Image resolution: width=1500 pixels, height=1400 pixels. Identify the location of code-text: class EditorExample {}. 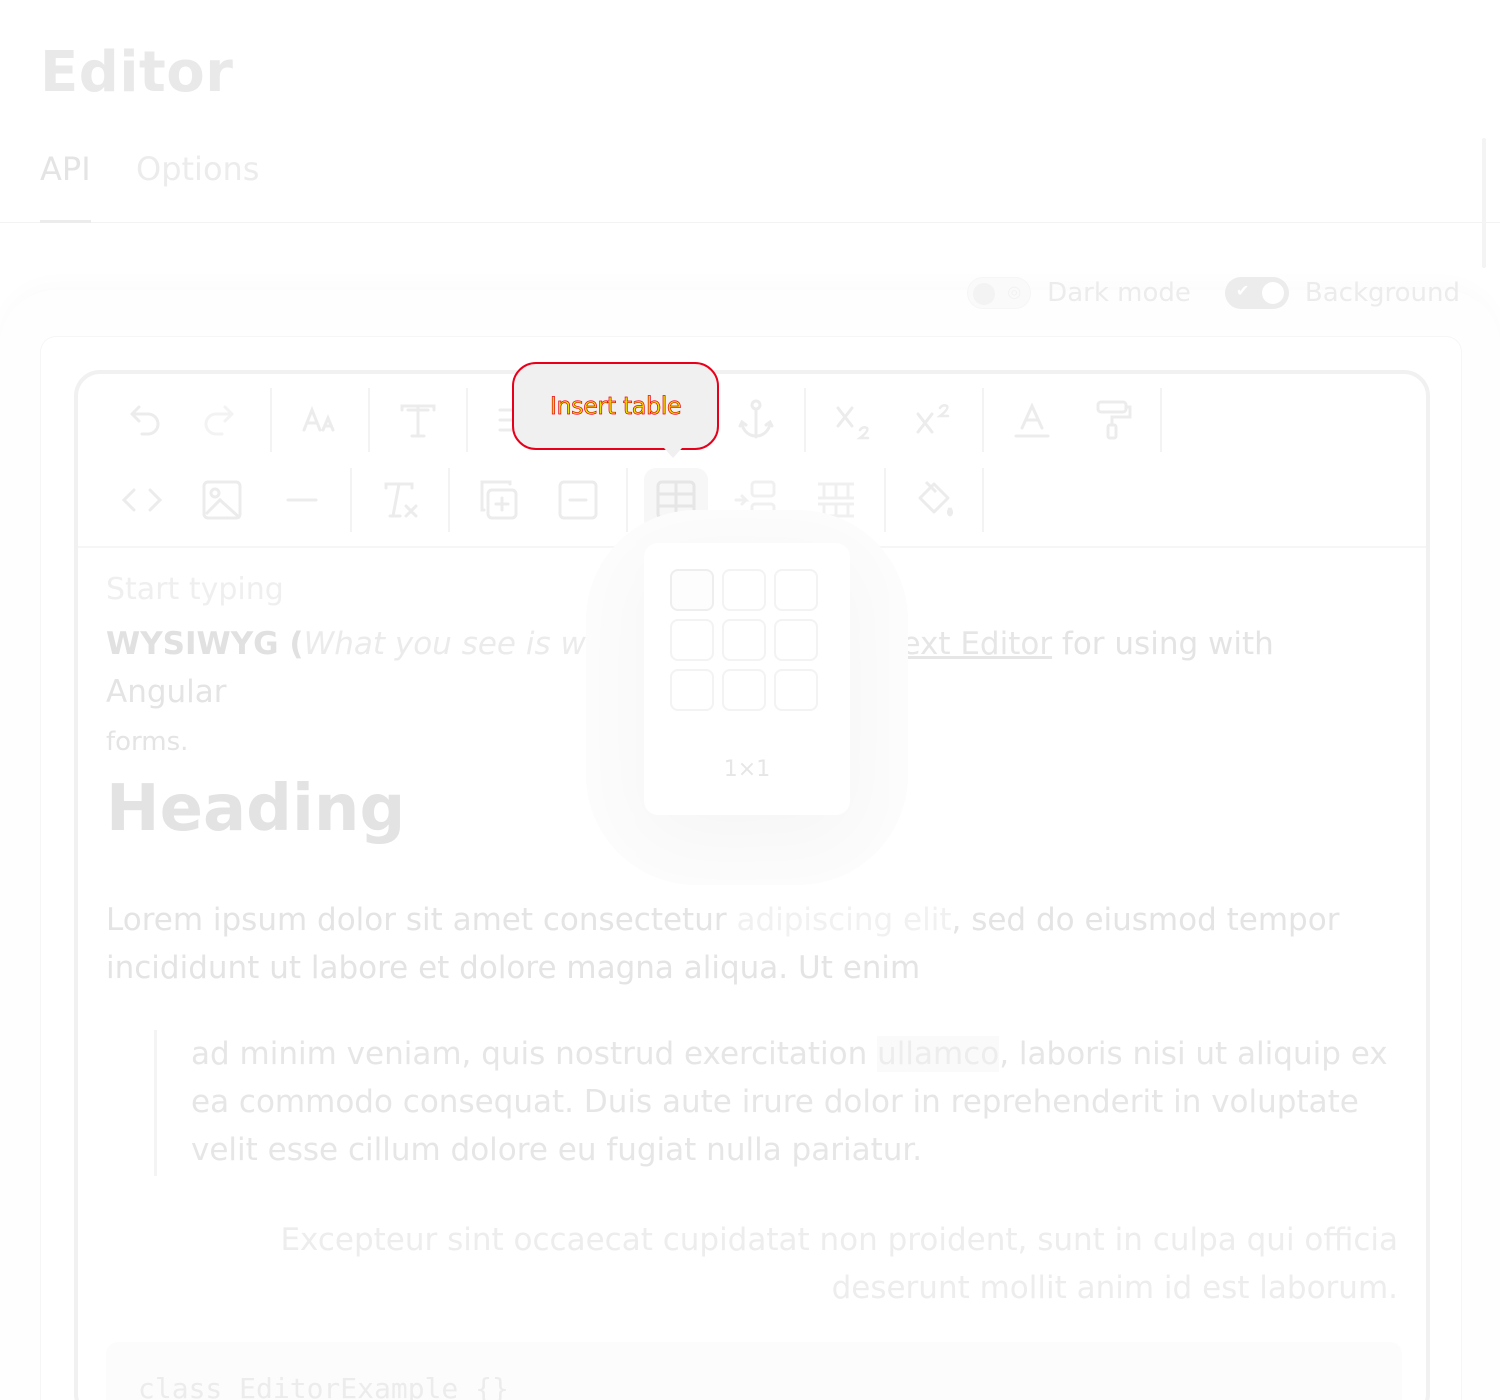
(323, 1386).